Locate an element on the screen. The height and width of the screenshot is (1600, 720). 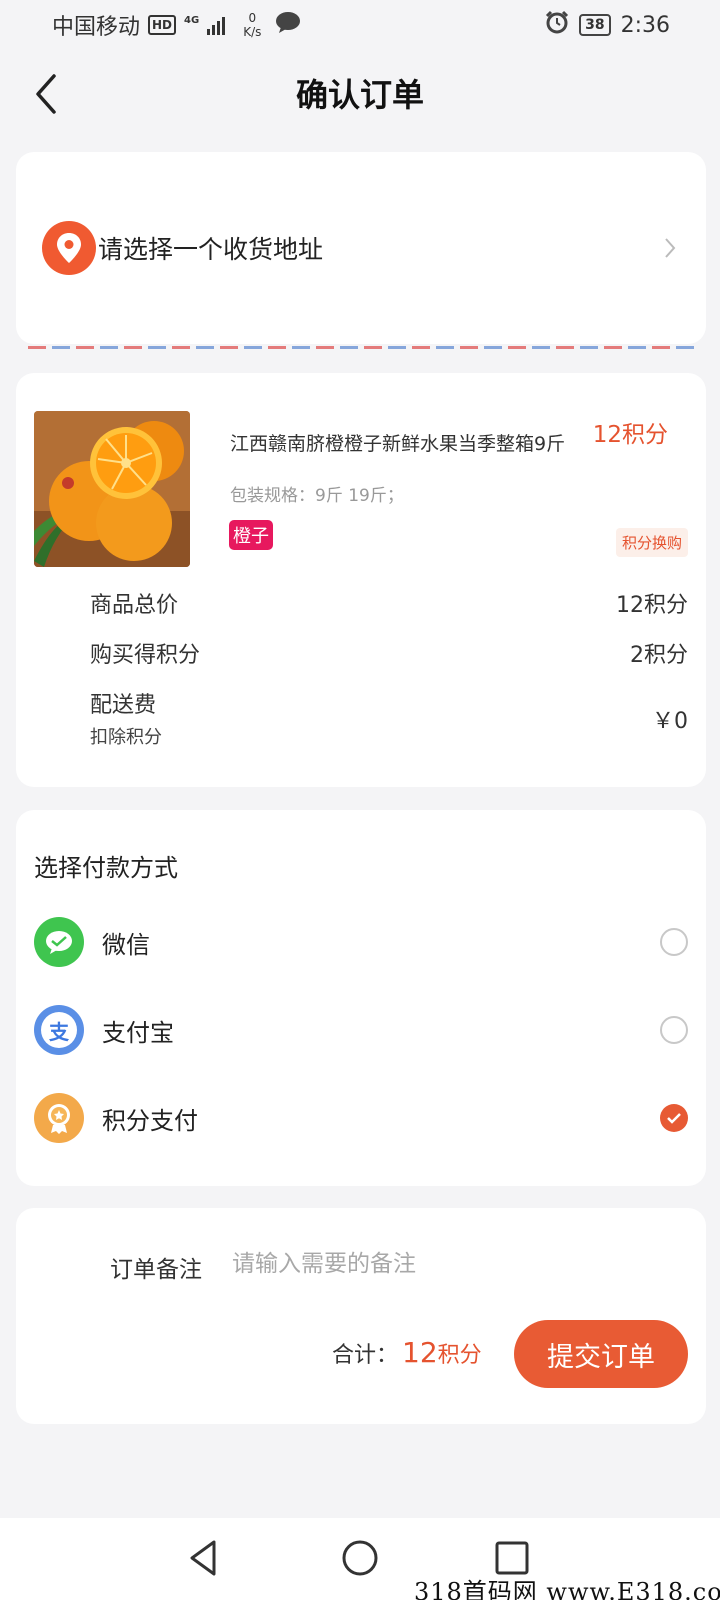
page-title: 确认订单 is located at coordinates (359, 95).